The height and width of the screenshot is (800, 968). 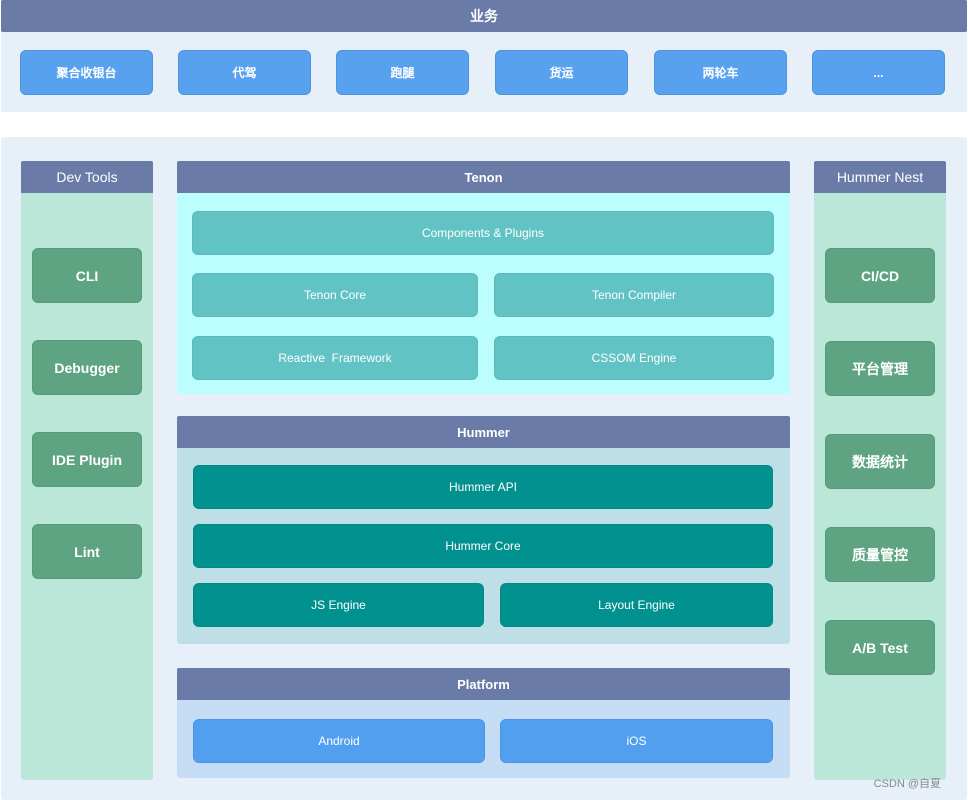 I want to click on block-label: Reactive Framework, so click(x=335, y=358).